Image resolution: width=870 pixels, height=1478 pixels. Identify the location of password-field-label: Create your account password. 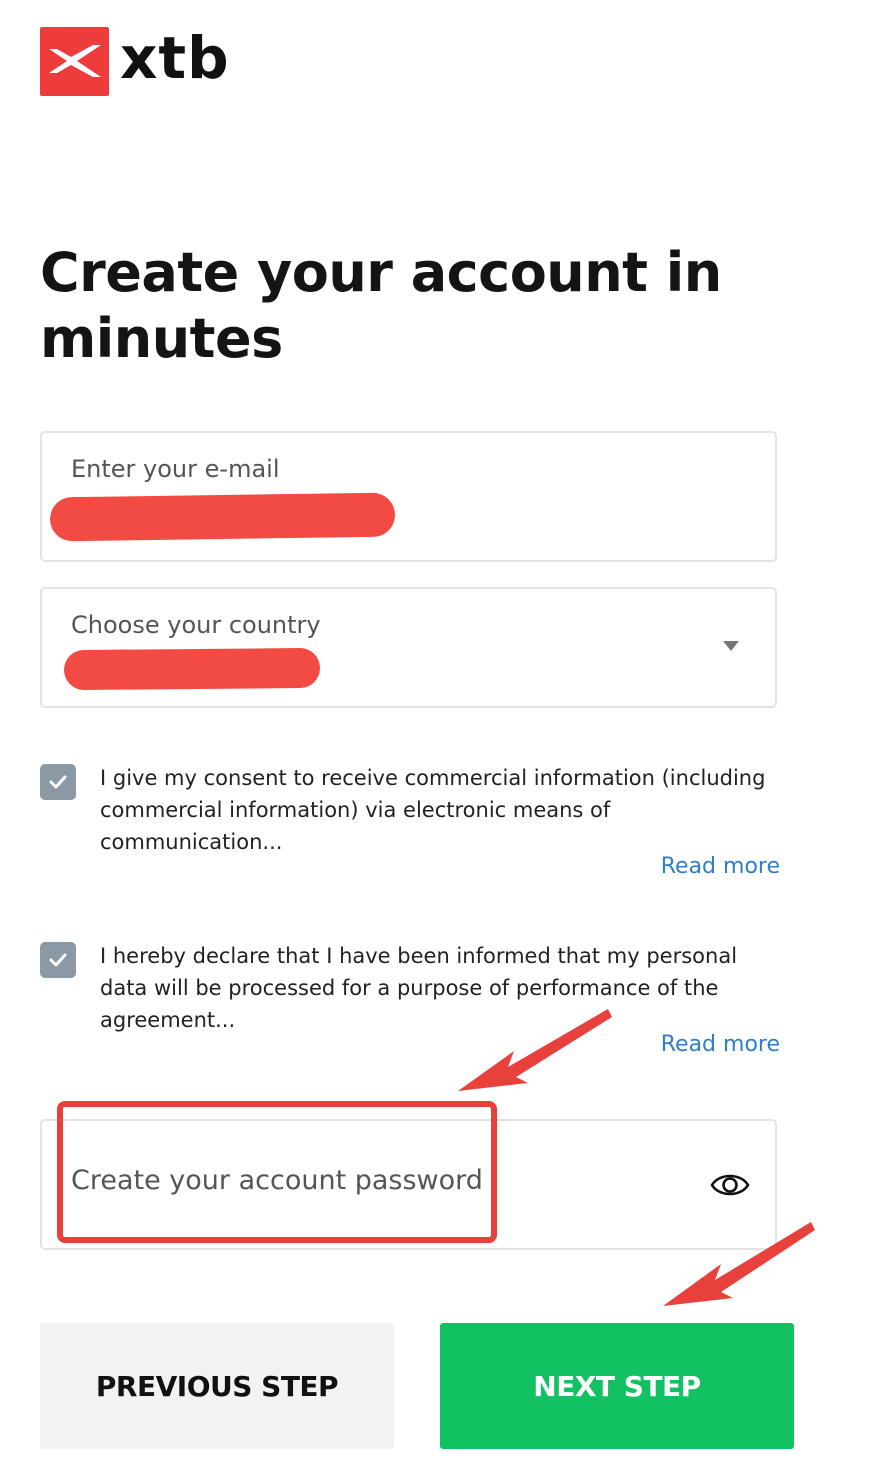
(277, 1180).